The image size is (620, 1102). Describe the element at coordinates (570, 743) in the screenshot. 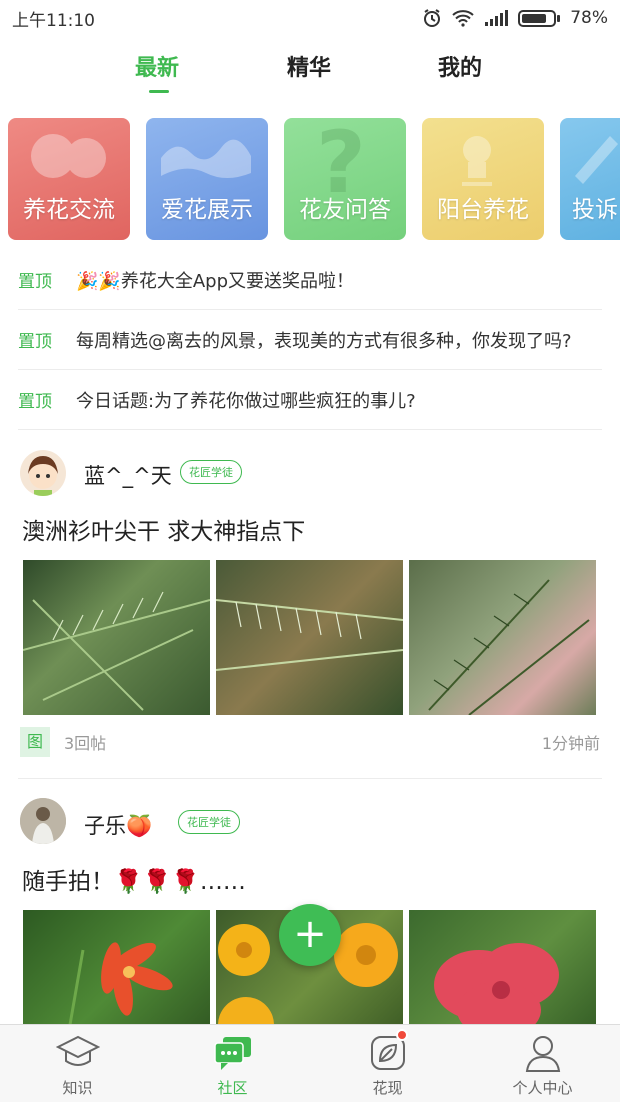

I see `post-time: 1分钟前` at that location.